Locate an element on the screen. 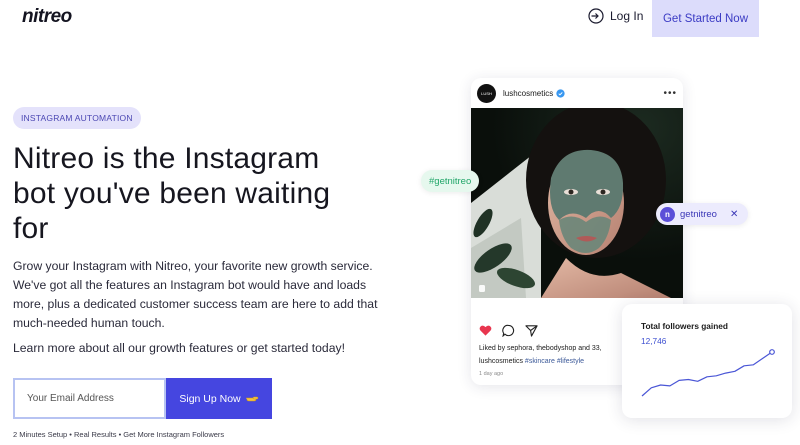 The image size is (800, 445). login-link: Log In is located at coordinates (615, 16).